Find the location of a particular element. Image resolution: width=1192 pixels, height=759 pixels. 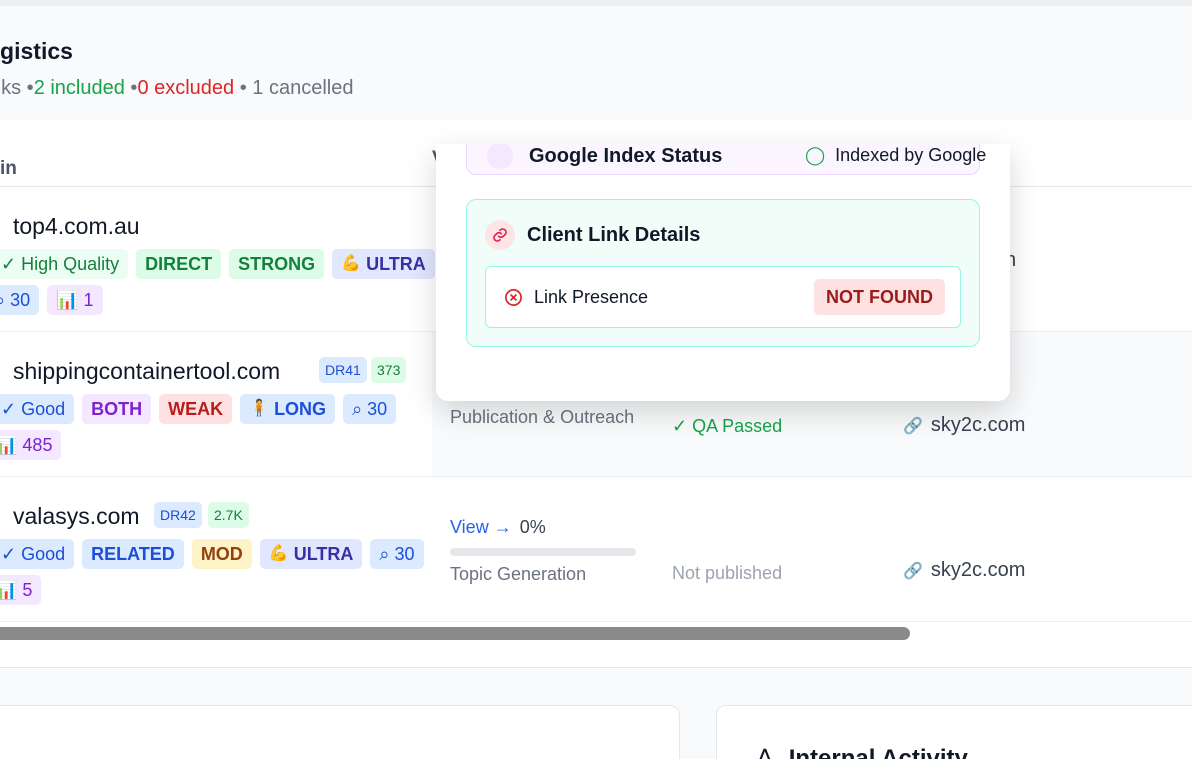

client-link-title: Client Link Details is located at coordinates (614, 235).